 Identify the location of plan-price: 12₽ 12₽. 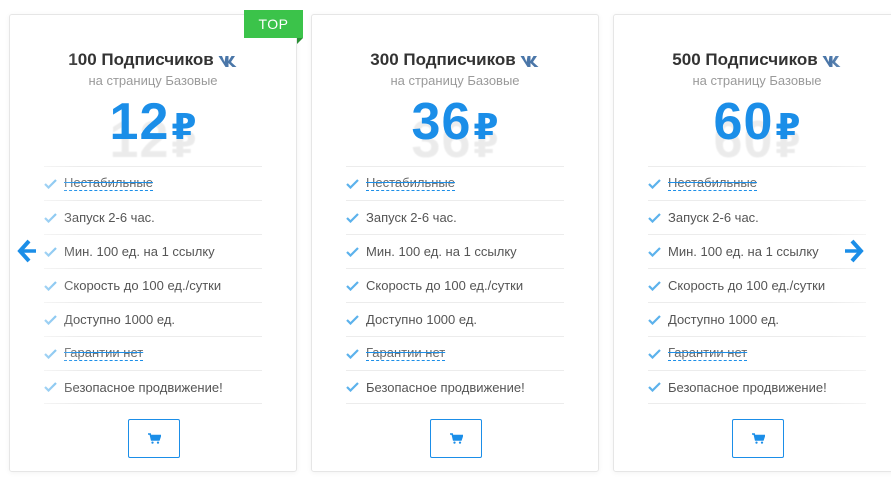
(153, 131).